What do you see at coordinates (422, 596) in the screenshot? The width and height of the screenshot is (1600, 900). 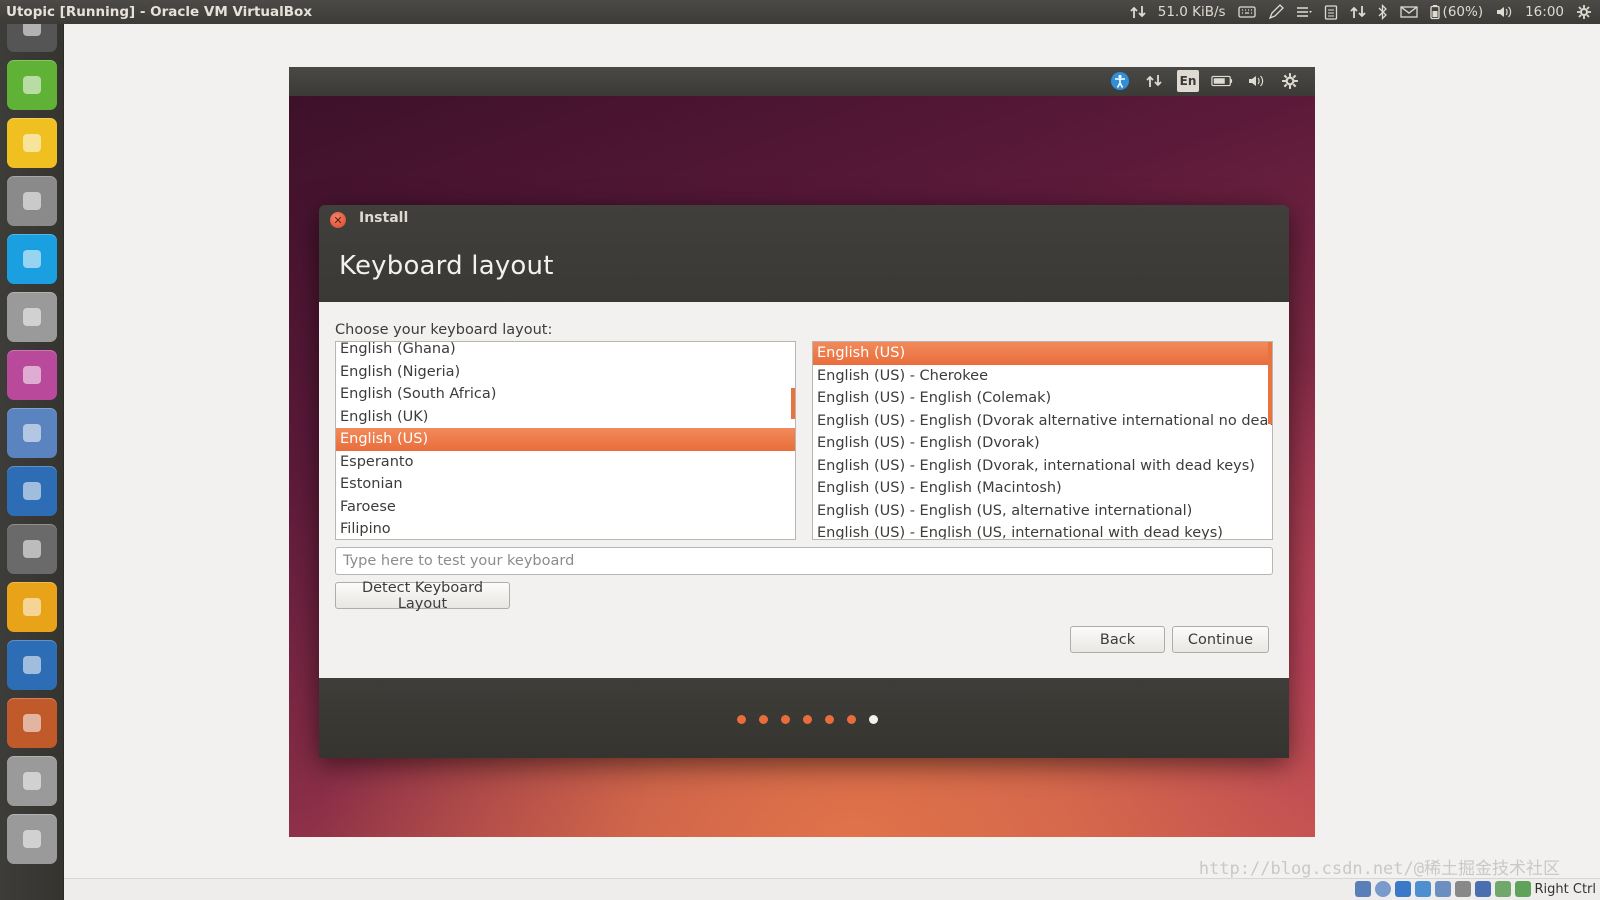 I see `detect-keyboard-layout-button: Detect Keyboard Layout` at bounding box center [422, 596].